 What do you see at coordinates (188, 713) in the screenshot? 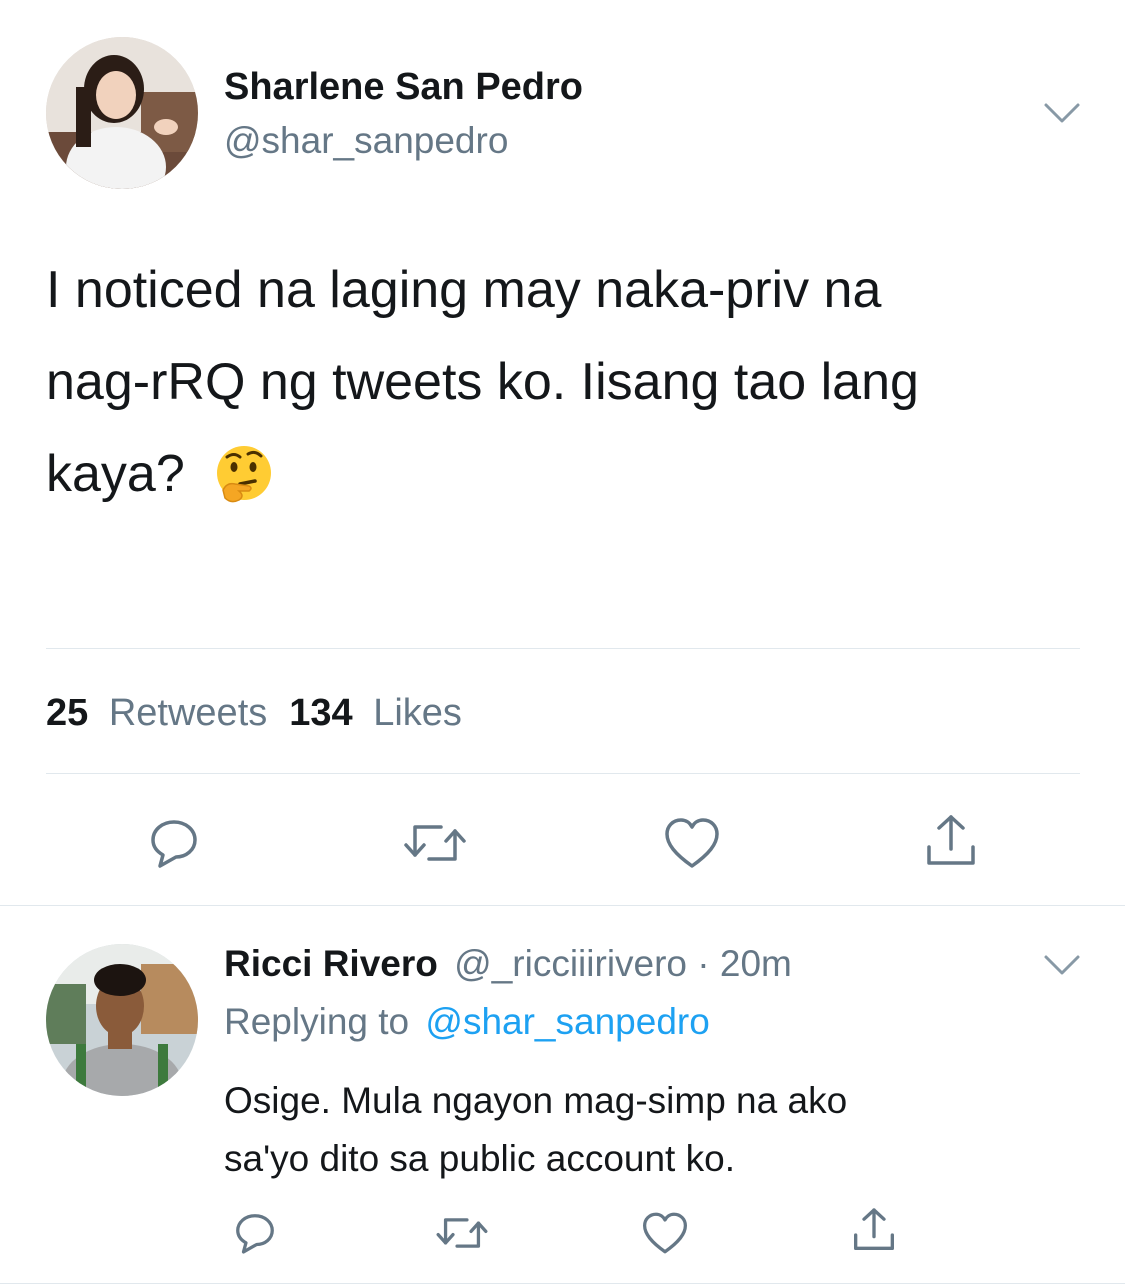
I see `retweet-label: Retweets` at bounding box center [188, 713].